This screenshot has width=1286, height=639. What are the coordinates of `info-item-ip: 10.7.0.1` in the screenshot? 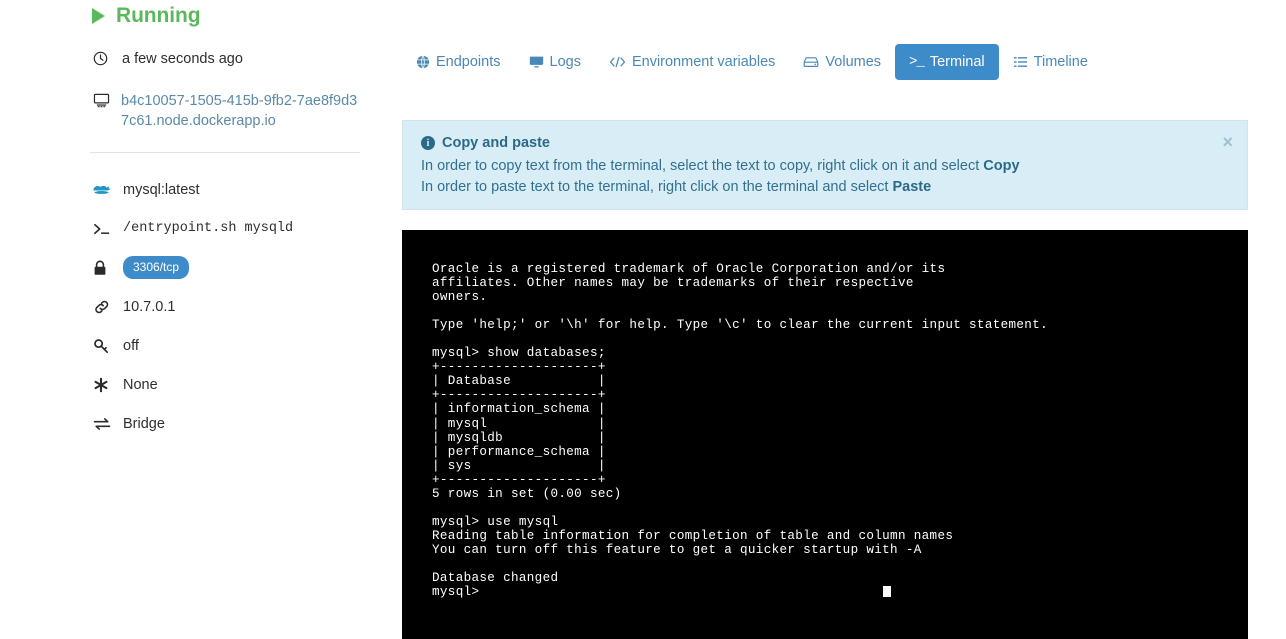 It's located at (233, 306).